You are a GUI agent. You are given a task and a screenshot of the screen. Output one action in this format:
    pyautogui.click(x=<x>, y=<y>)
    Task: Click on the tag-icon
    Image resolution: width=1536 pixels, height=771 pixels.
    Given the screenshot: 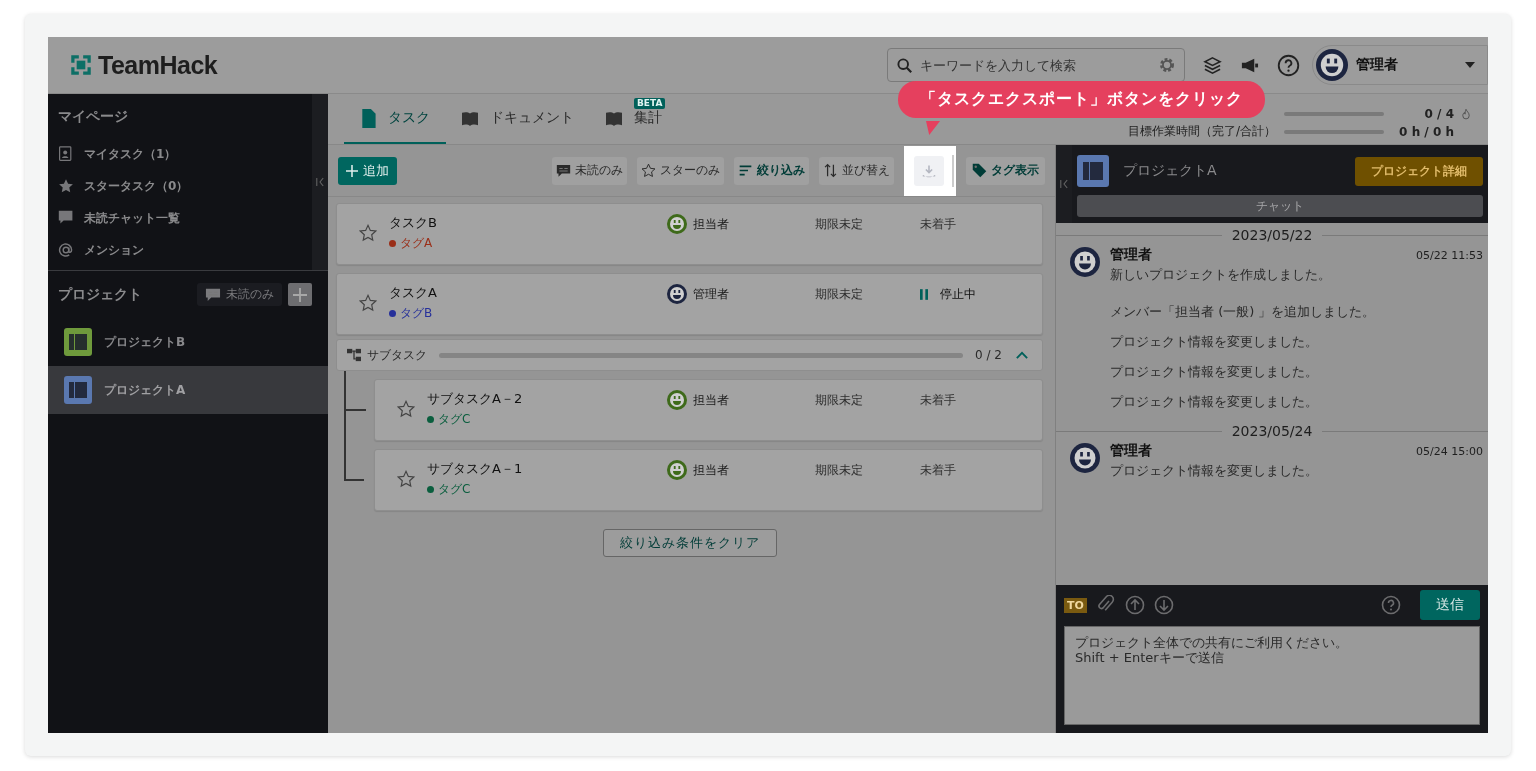 What is the action you would take?
    pyautogui.click(x=979, y=170)
    